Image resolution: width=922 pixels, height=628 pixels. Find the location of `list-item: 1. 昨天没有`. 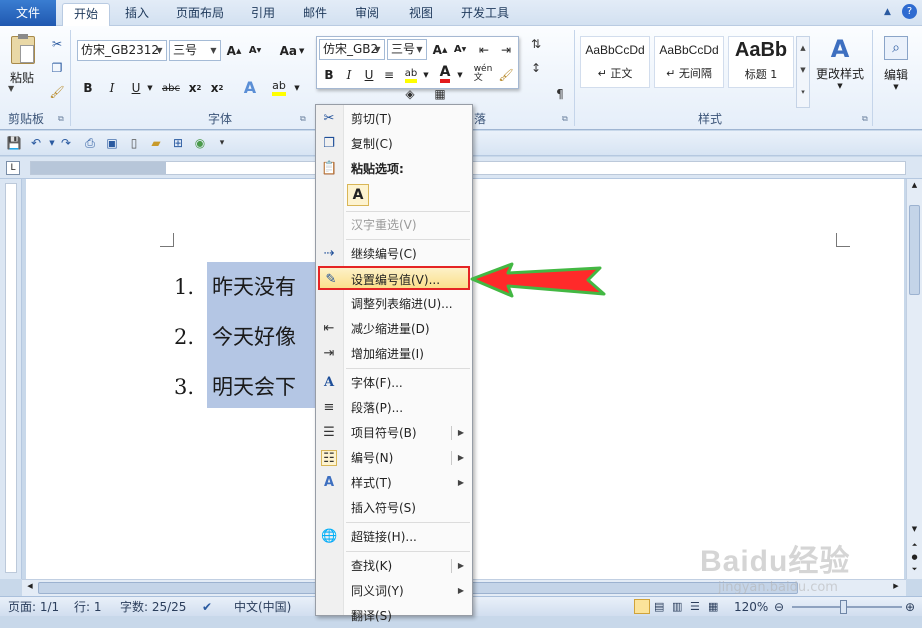

list-item: 1. 昨天没有 is located at coordinates (237, 287).